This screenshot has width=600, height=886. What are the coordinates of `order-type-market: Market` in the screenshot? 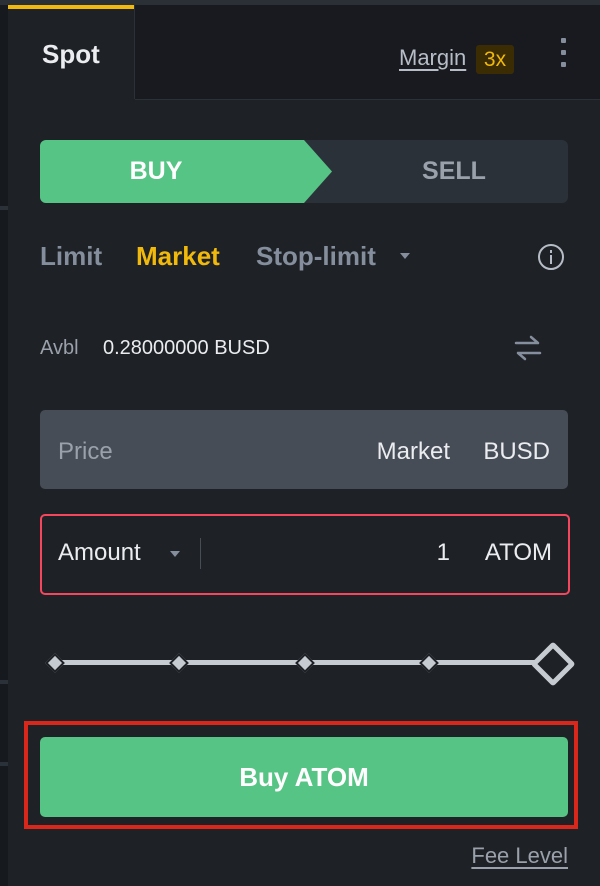 It's located at (178, 256).